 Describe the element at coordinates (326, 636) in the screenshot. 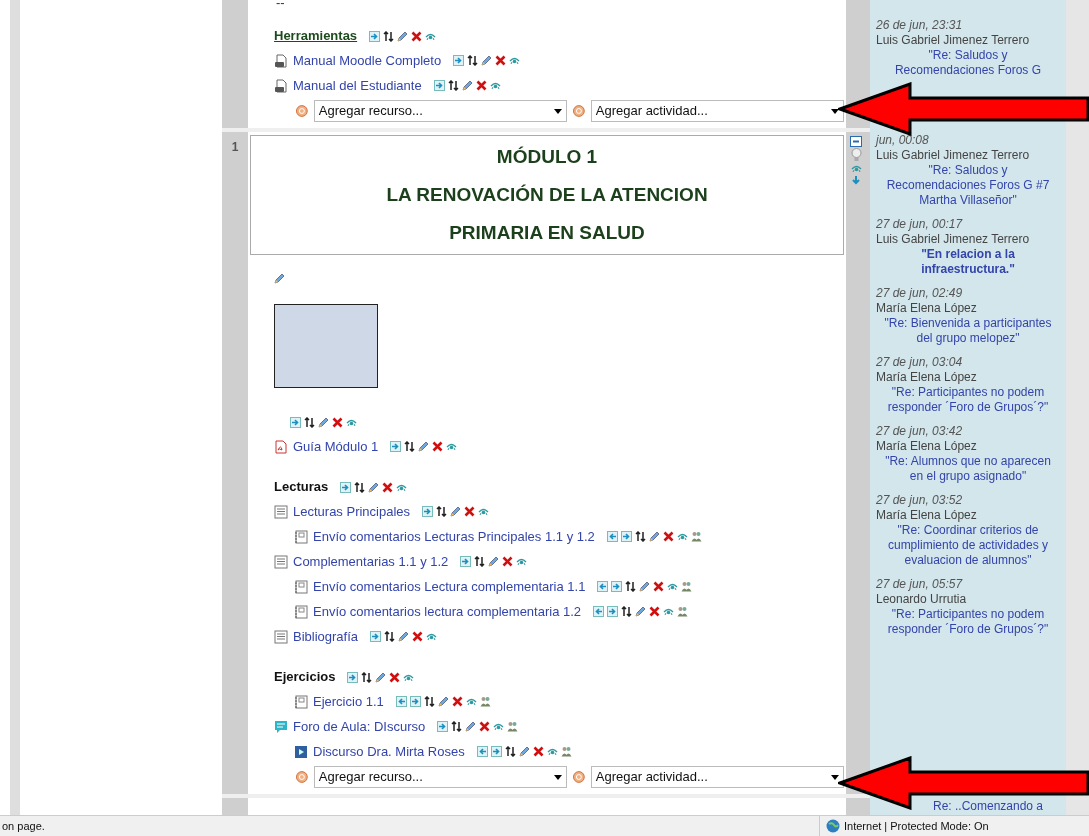

I see `resource-link: Bibliografía` at that location.